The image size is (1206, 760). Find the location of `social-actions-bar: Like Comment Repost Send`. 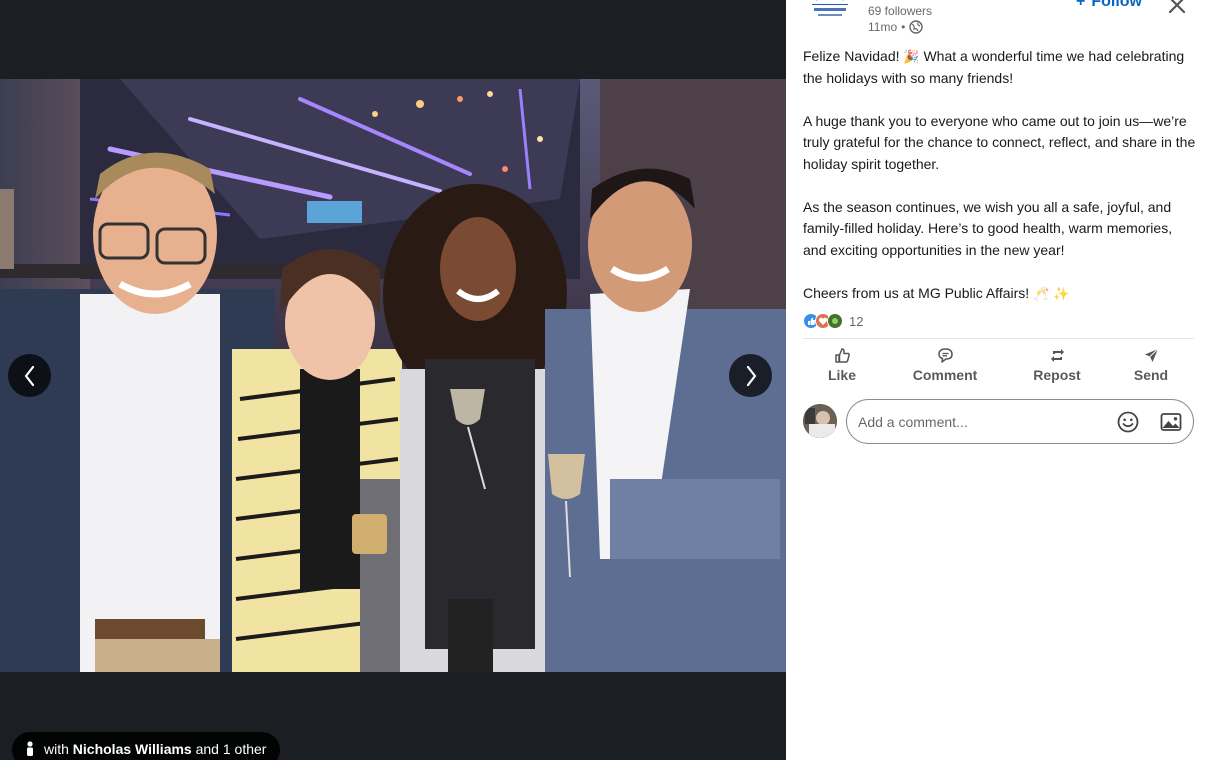

social-actions-bar: Like Comment Repost Send is located at coordinates (998, 367).